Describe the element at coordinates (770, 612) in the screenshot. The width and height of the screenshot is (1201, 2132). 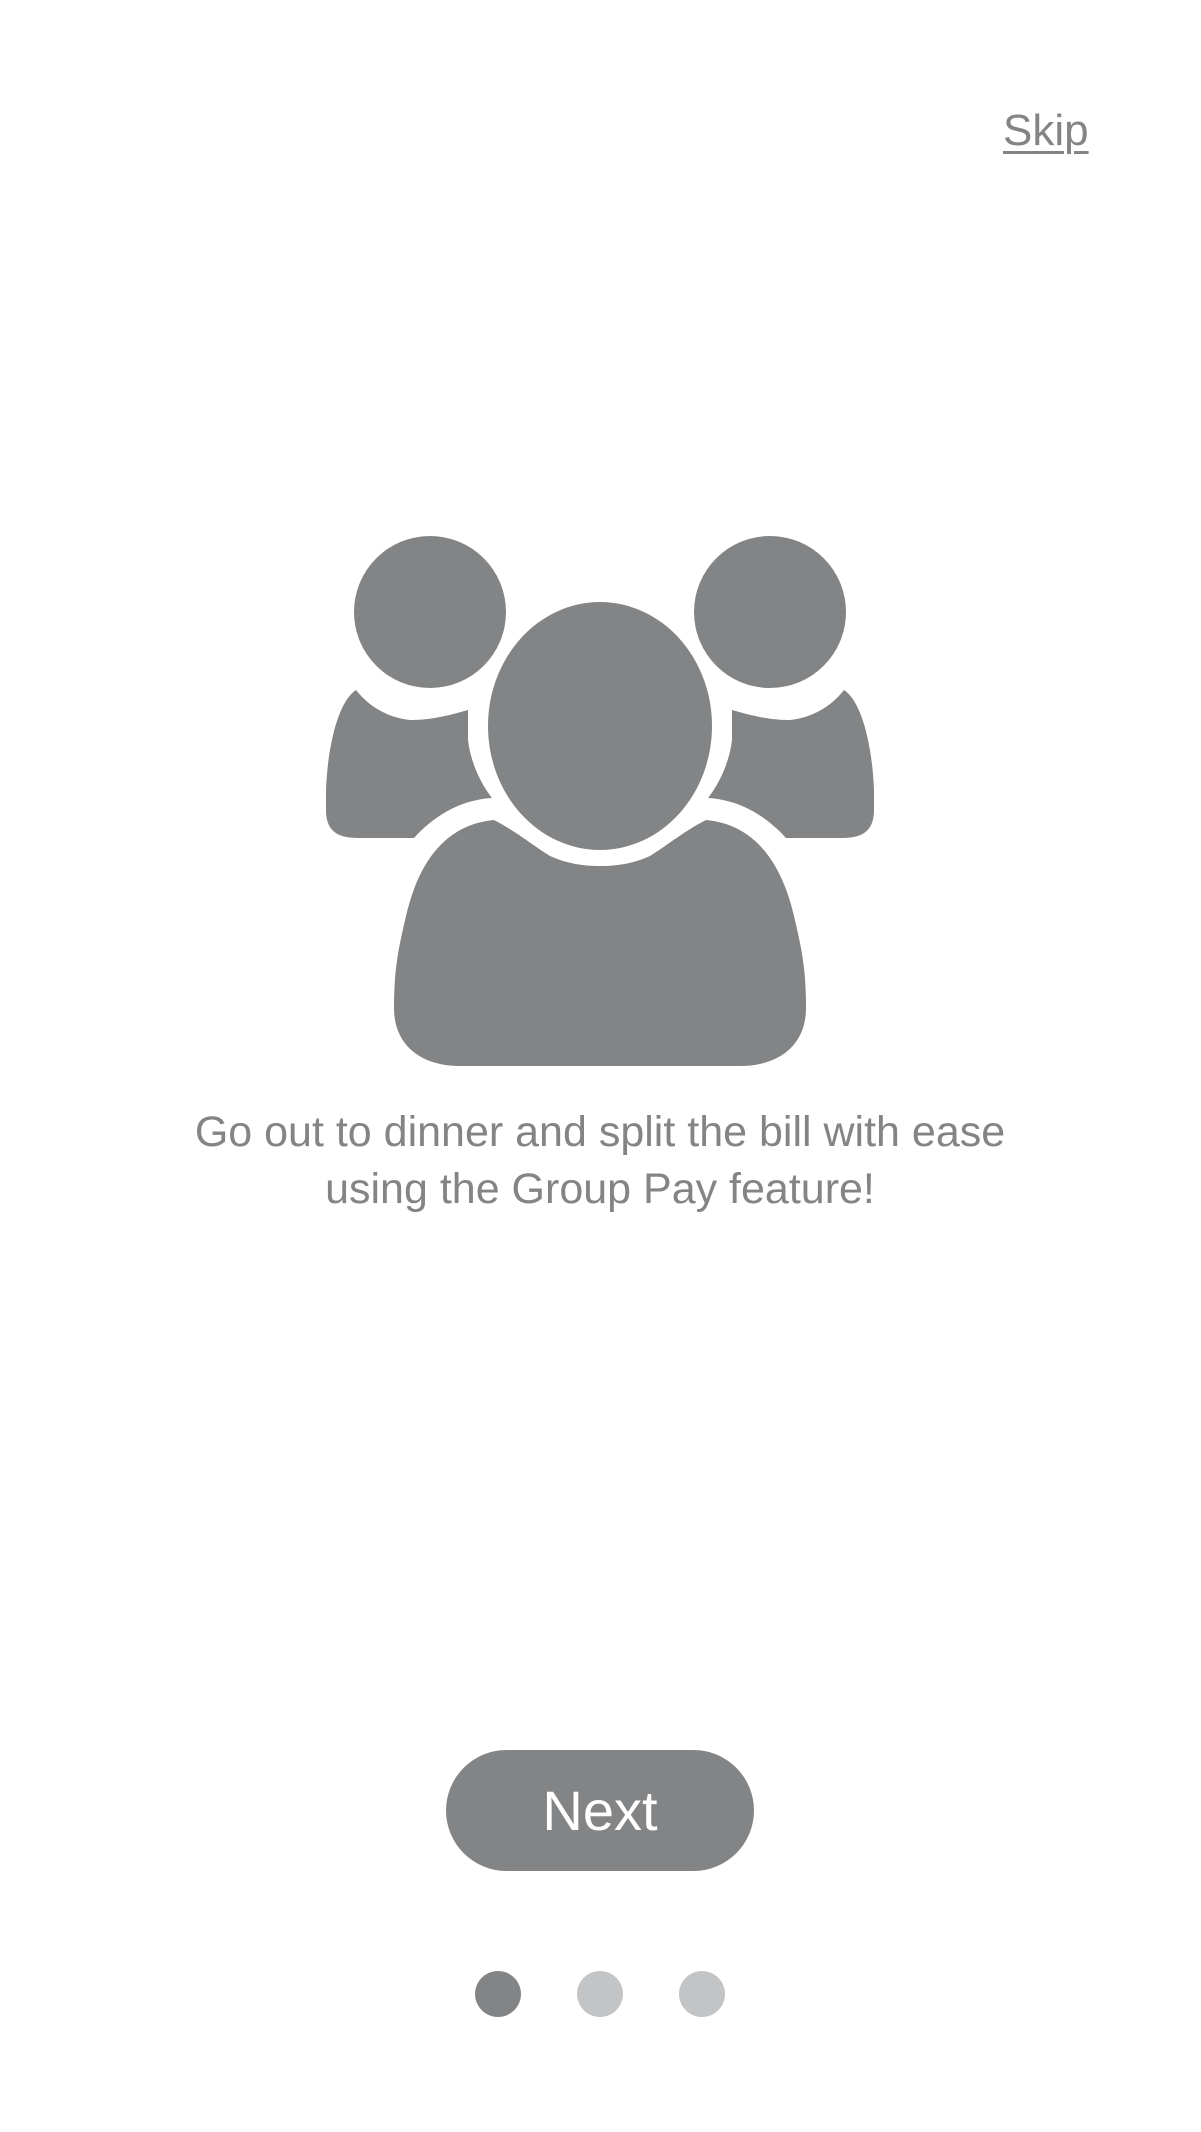
I see `right-person-head` at that location.